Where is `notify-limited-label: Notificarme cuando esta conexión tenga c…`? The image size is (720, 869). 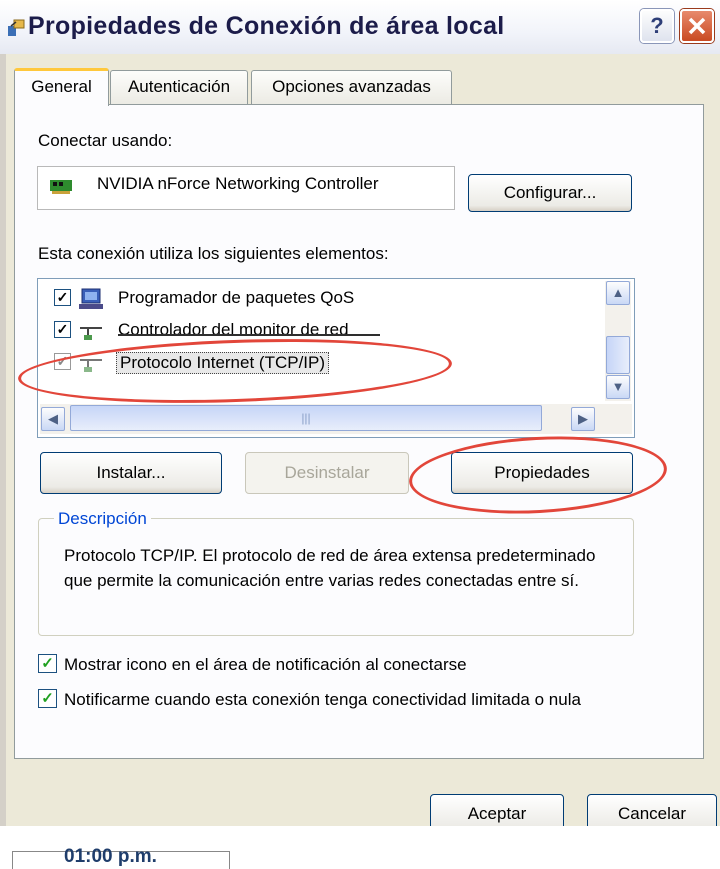 notify-limited-label: Notificarme cuando esta conexión tenga c… is located at coordinates (322, 699).